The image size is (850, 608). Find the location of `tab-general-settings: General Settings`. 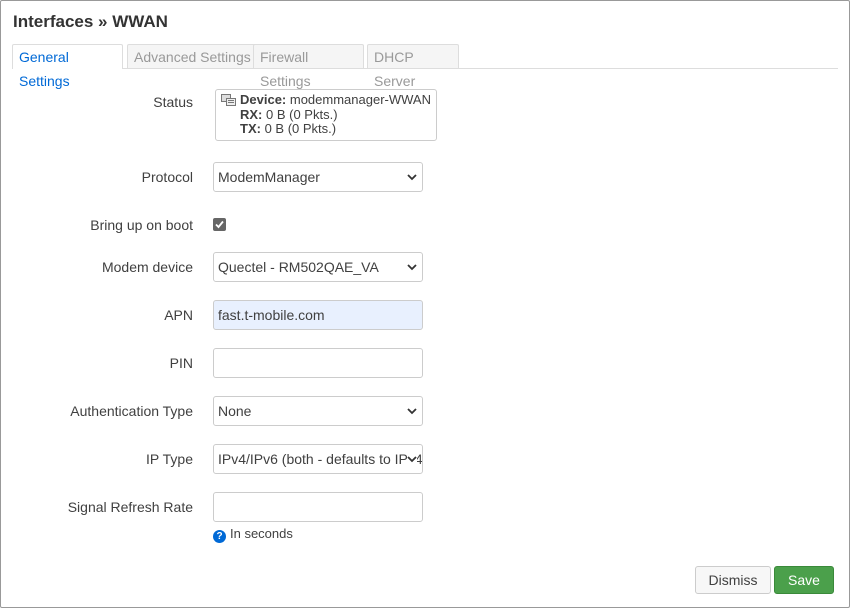

tab-general-settings: General Settings is located at coordinates (67, 66).